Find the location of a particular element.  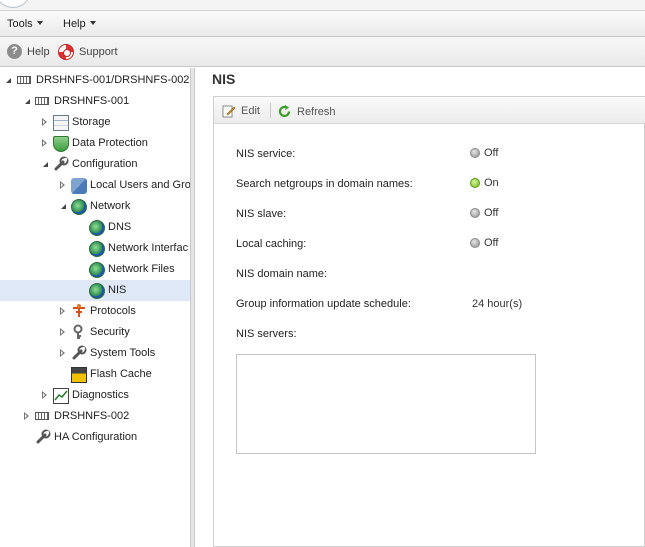

tree-item-network-files: Network Files is located at coordinates (95, 269).